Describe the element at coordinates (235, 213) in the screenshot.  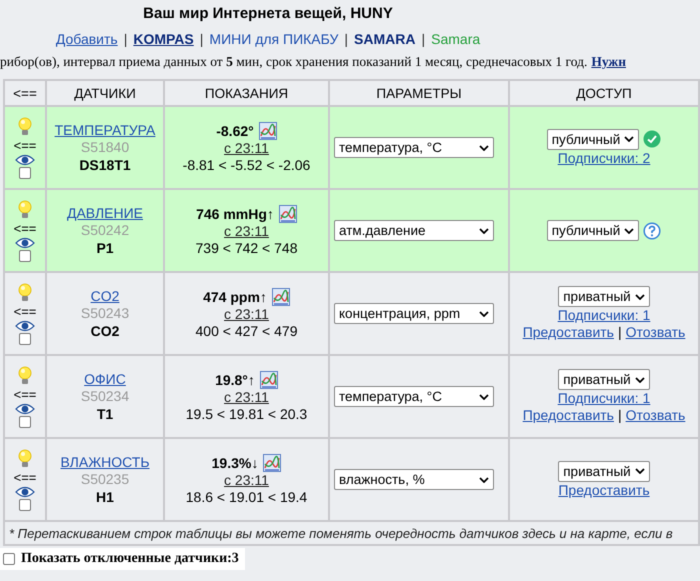
I see `reading-value: 746 mmHg↑` at that location.